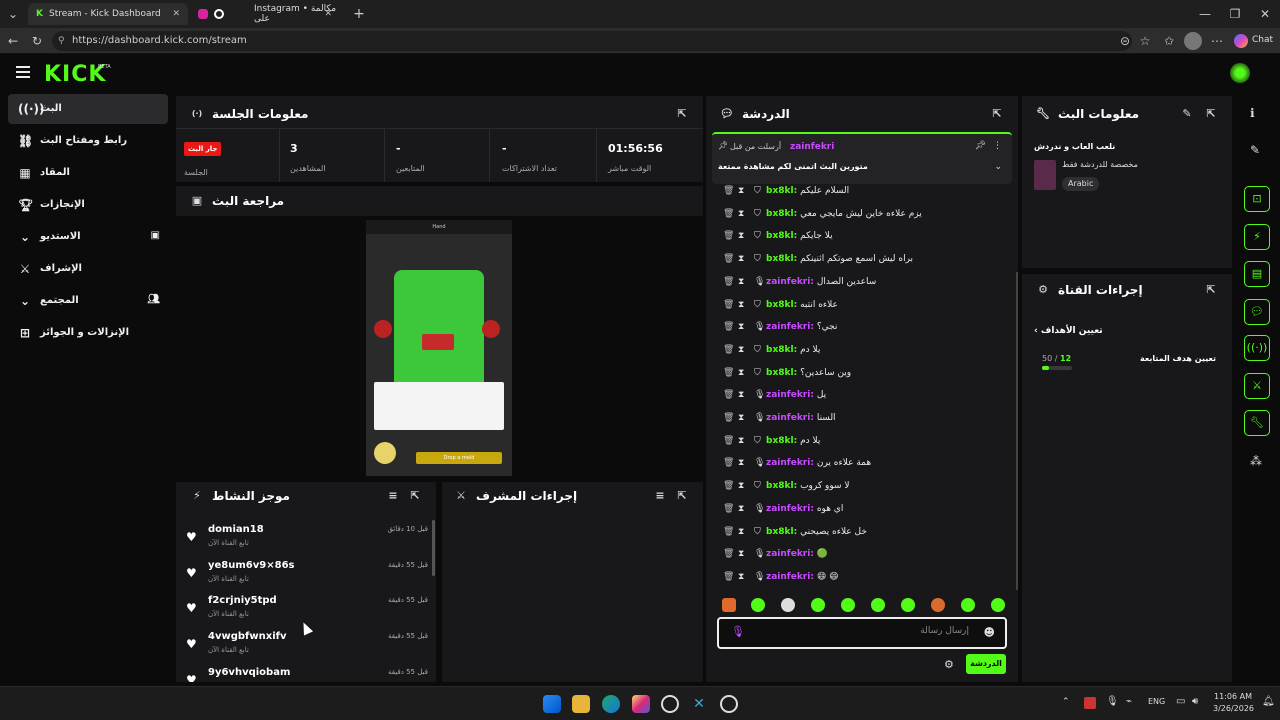 Image resolution: width=1280 pixels, height=720 pixels. I want to click on sidebar-item-analytics: ▦ المقاد, so click(88, 173).